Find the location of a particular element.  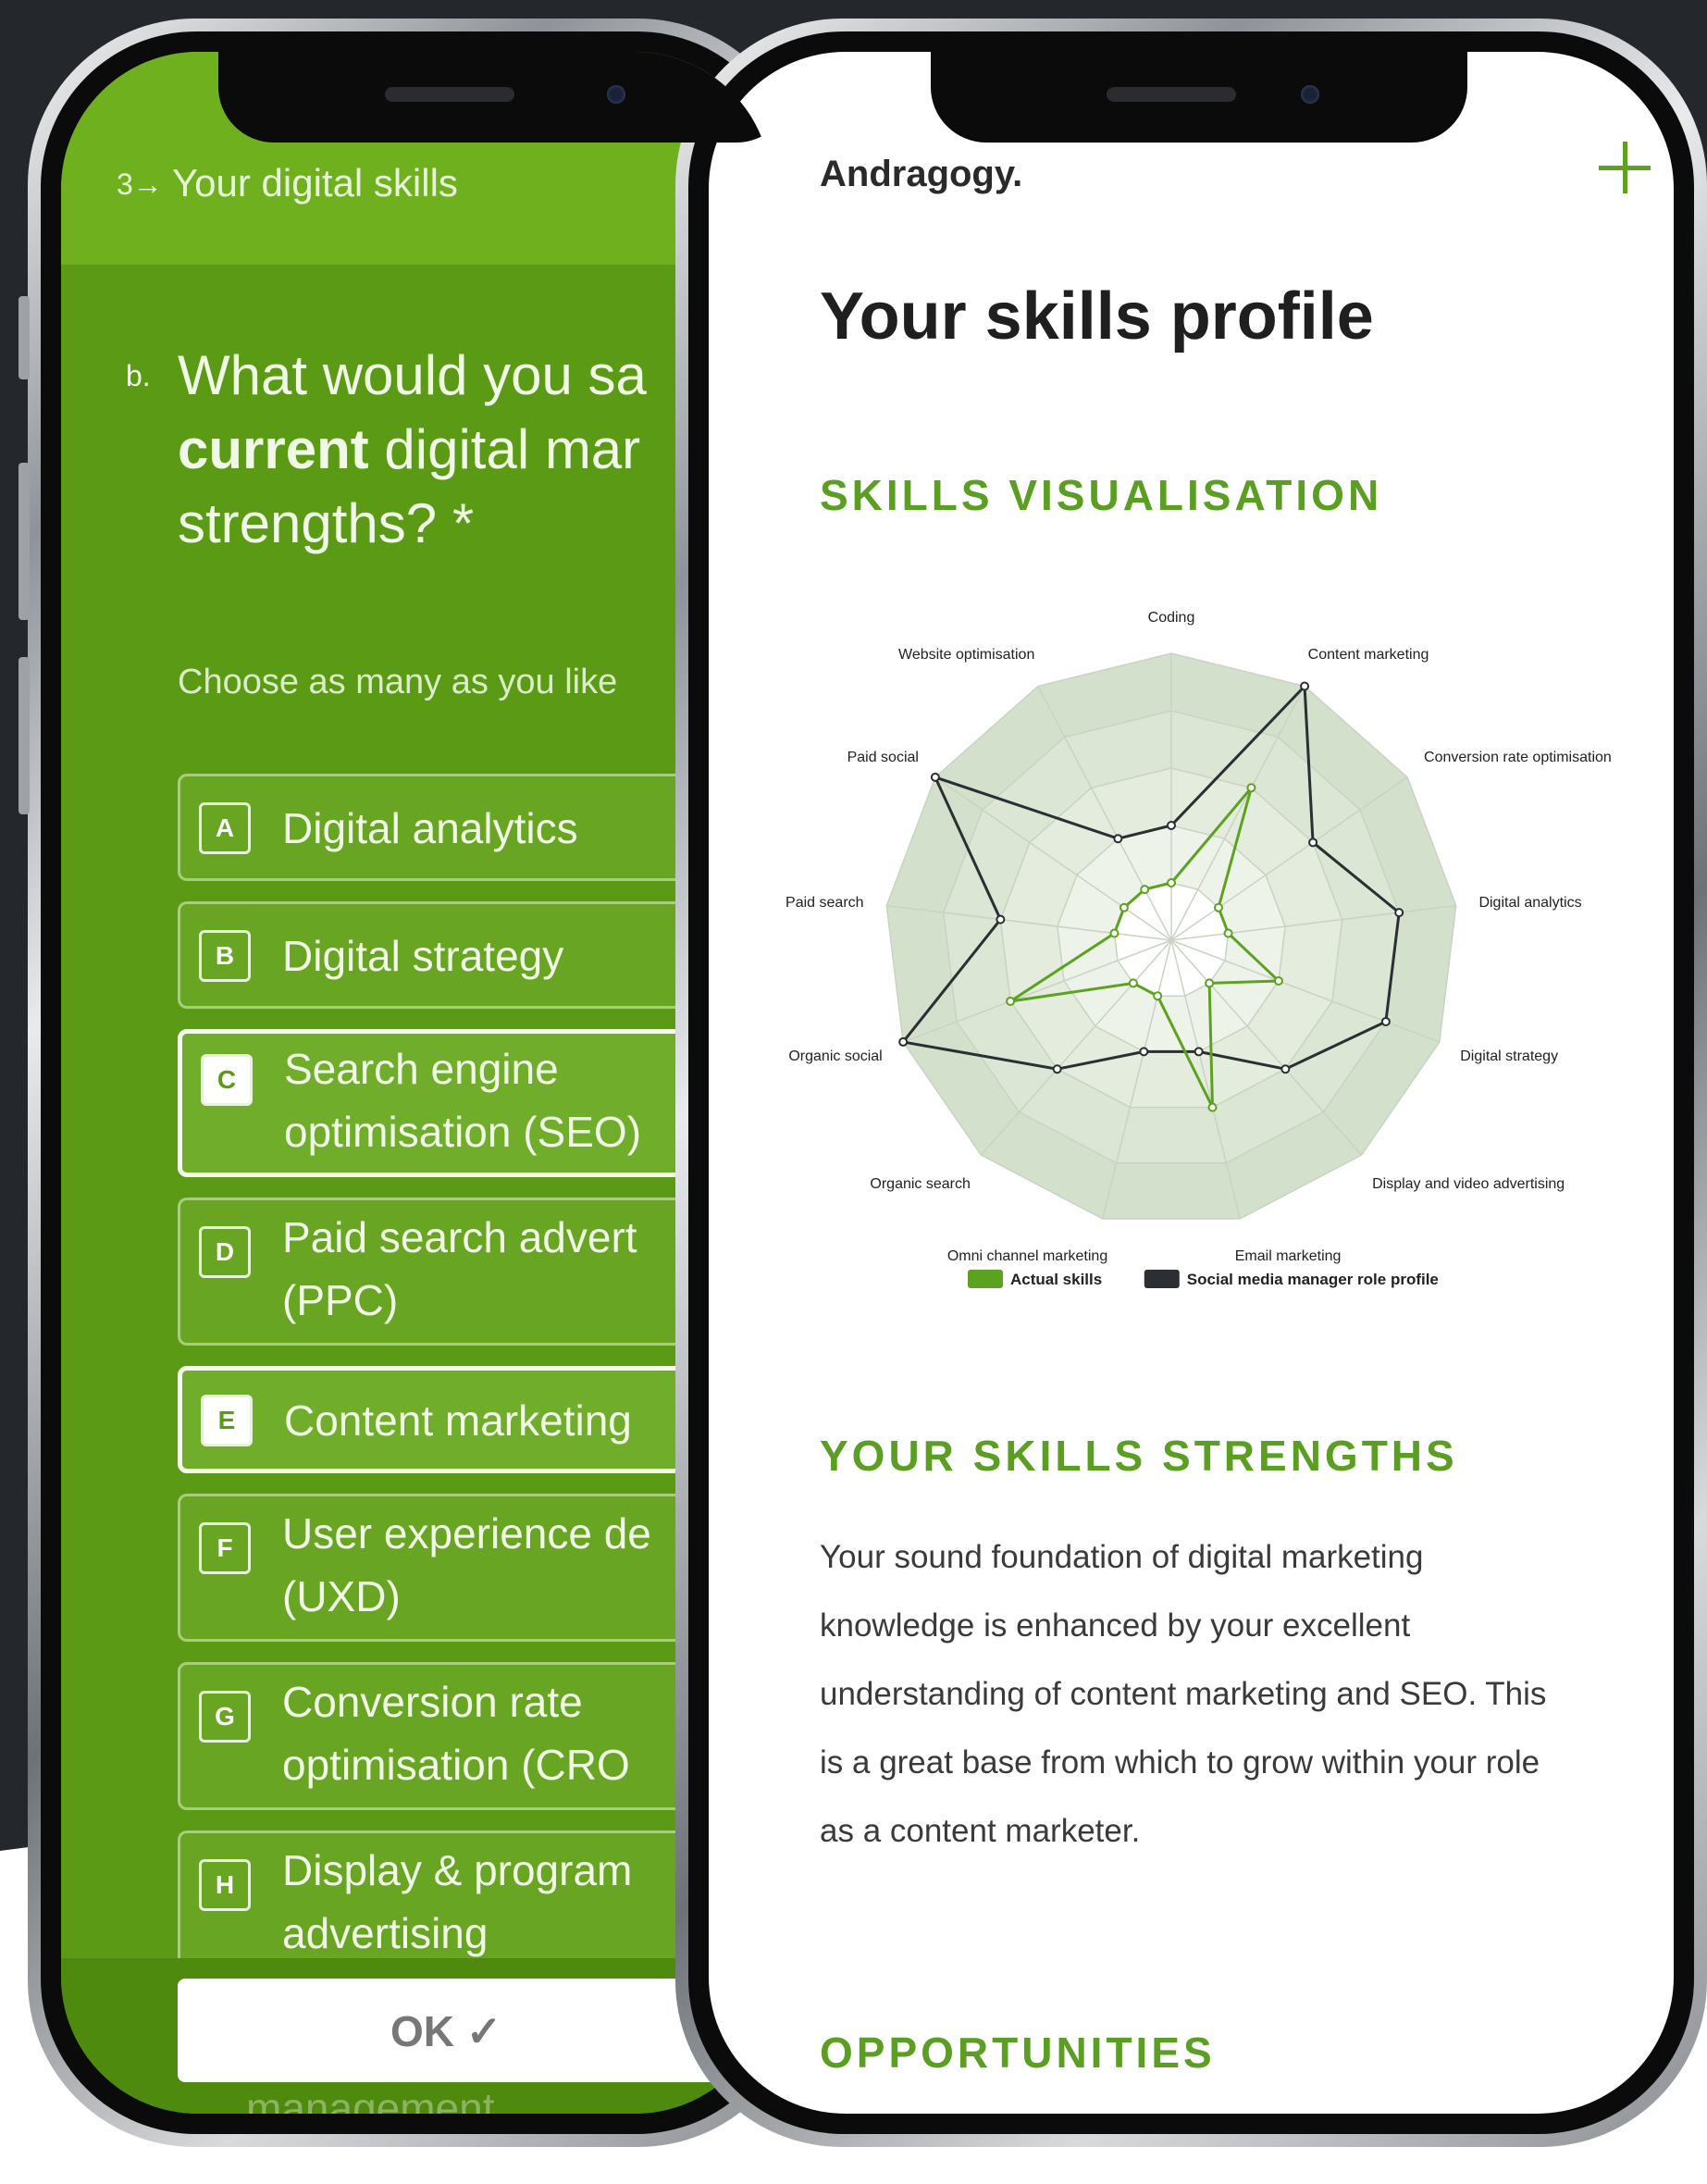

axis-label: Digital analytics is located at coordinates (1529, 903).